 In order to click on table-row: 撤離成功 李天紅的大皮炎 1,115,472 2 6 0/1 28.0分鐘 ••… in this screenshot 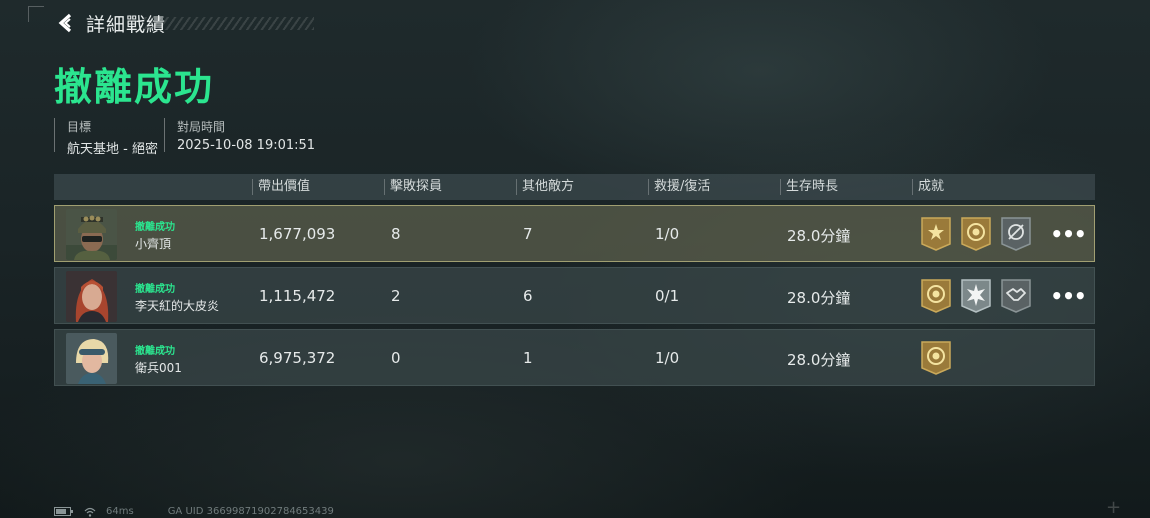, I will do `click(574, 295)`.